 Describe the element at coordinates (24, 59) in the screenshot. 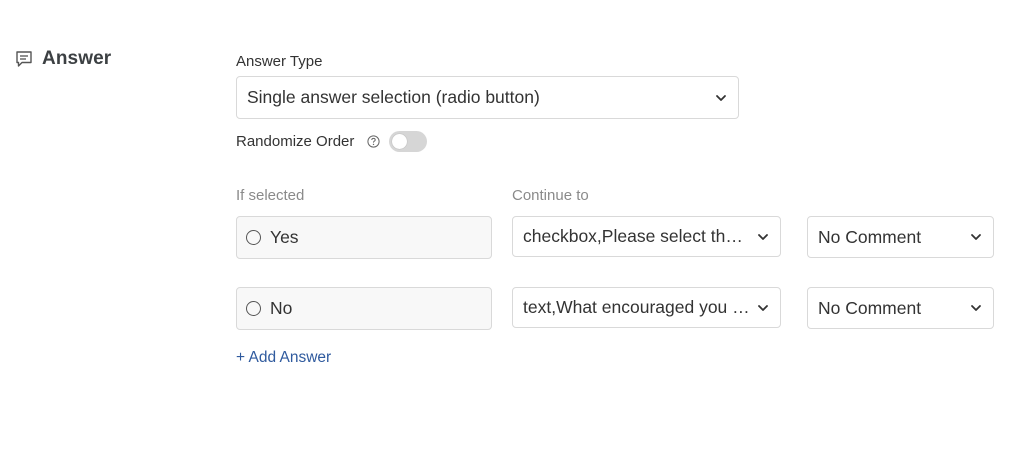

I see `comment-icon` at that location.